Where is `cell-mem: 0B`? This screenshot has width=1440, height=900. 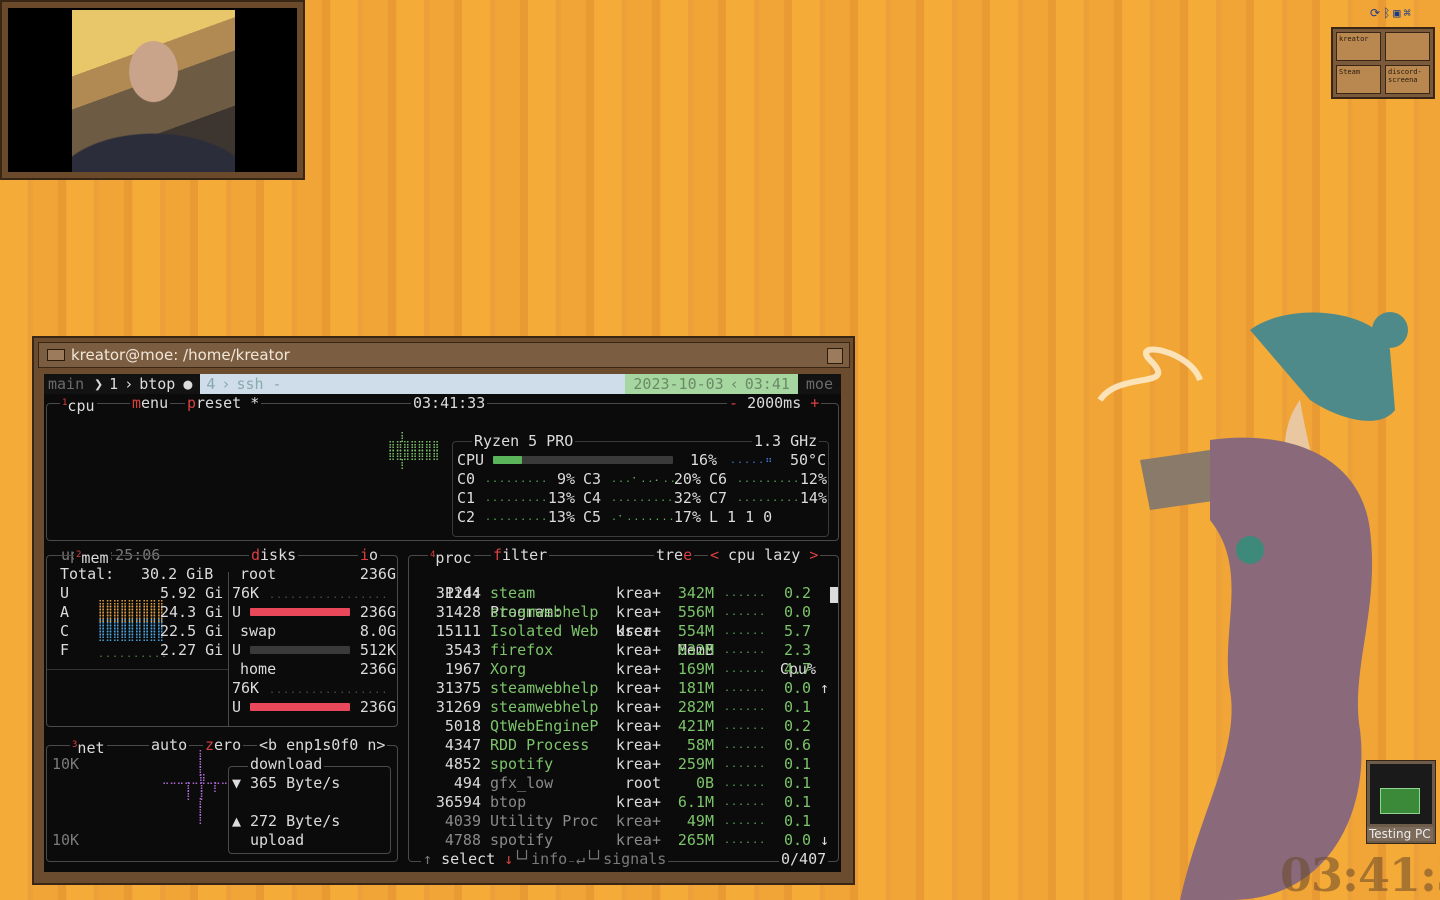
cell-mem: 0B is located at coordinates (704, 783).